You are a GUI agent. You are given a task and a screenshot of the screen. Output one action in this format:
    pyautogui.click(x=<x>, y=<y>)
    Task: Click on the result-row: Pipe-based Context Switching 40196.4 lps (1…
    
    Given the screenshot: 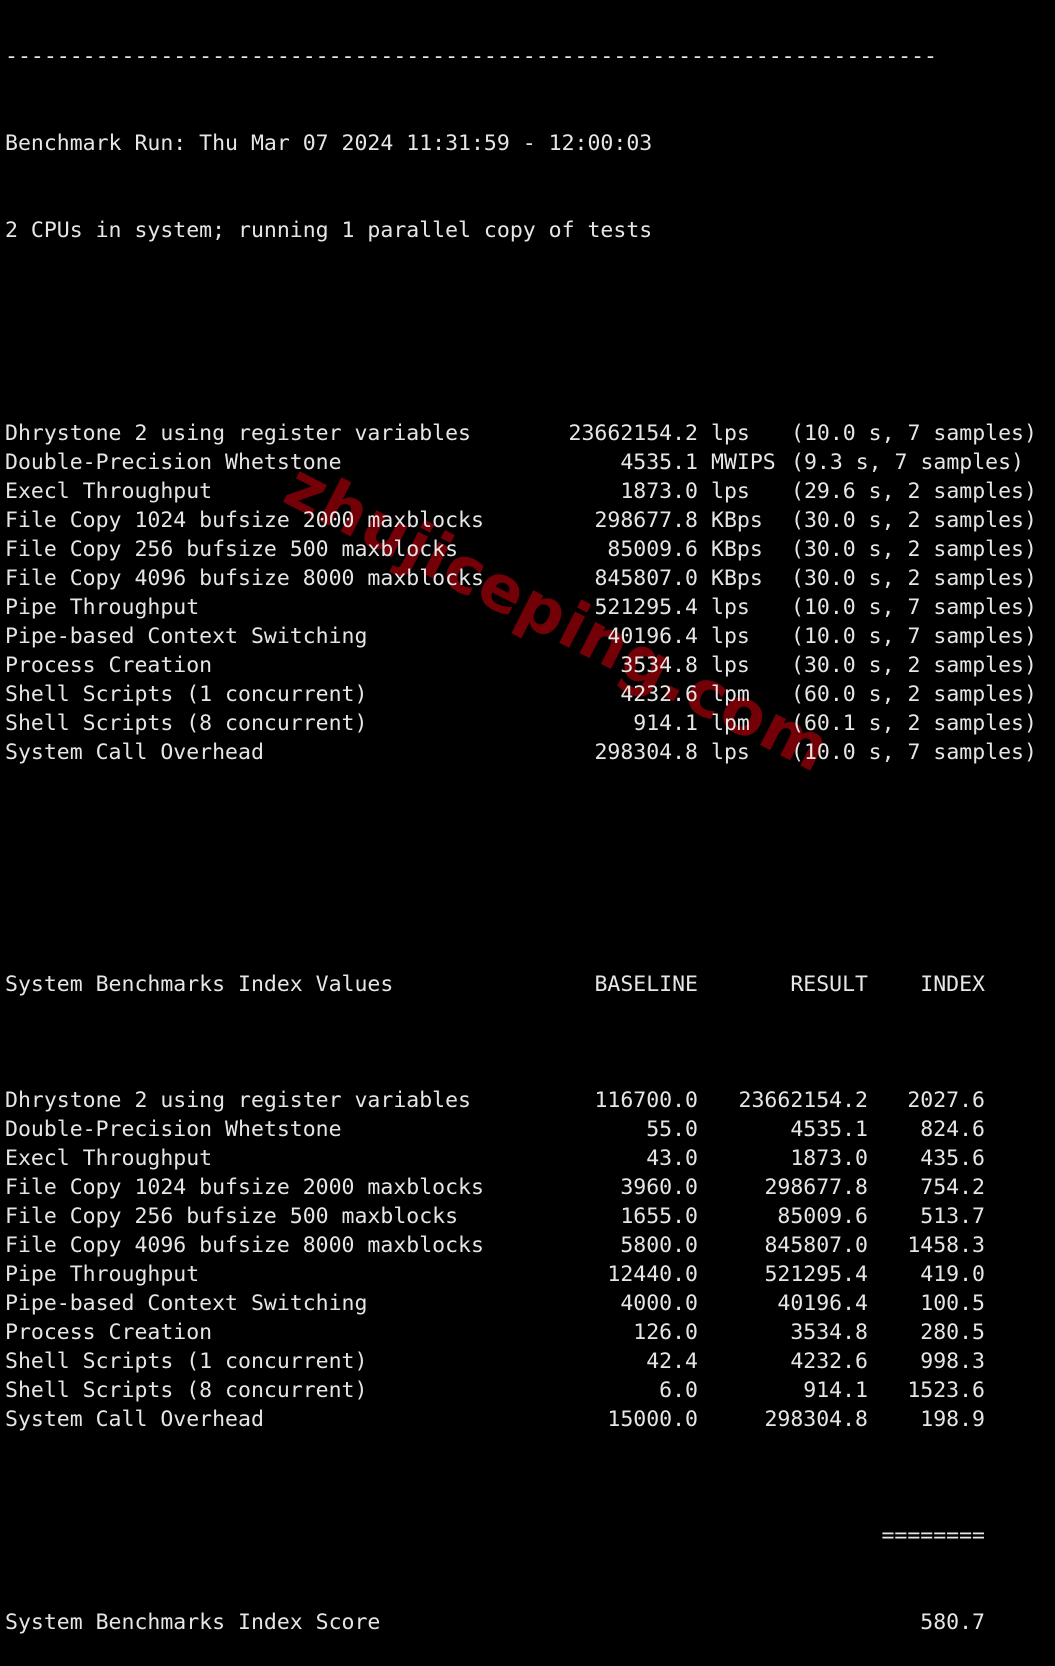 What is the action you would take?
    pyautogui.click(x=521, y=636)
    